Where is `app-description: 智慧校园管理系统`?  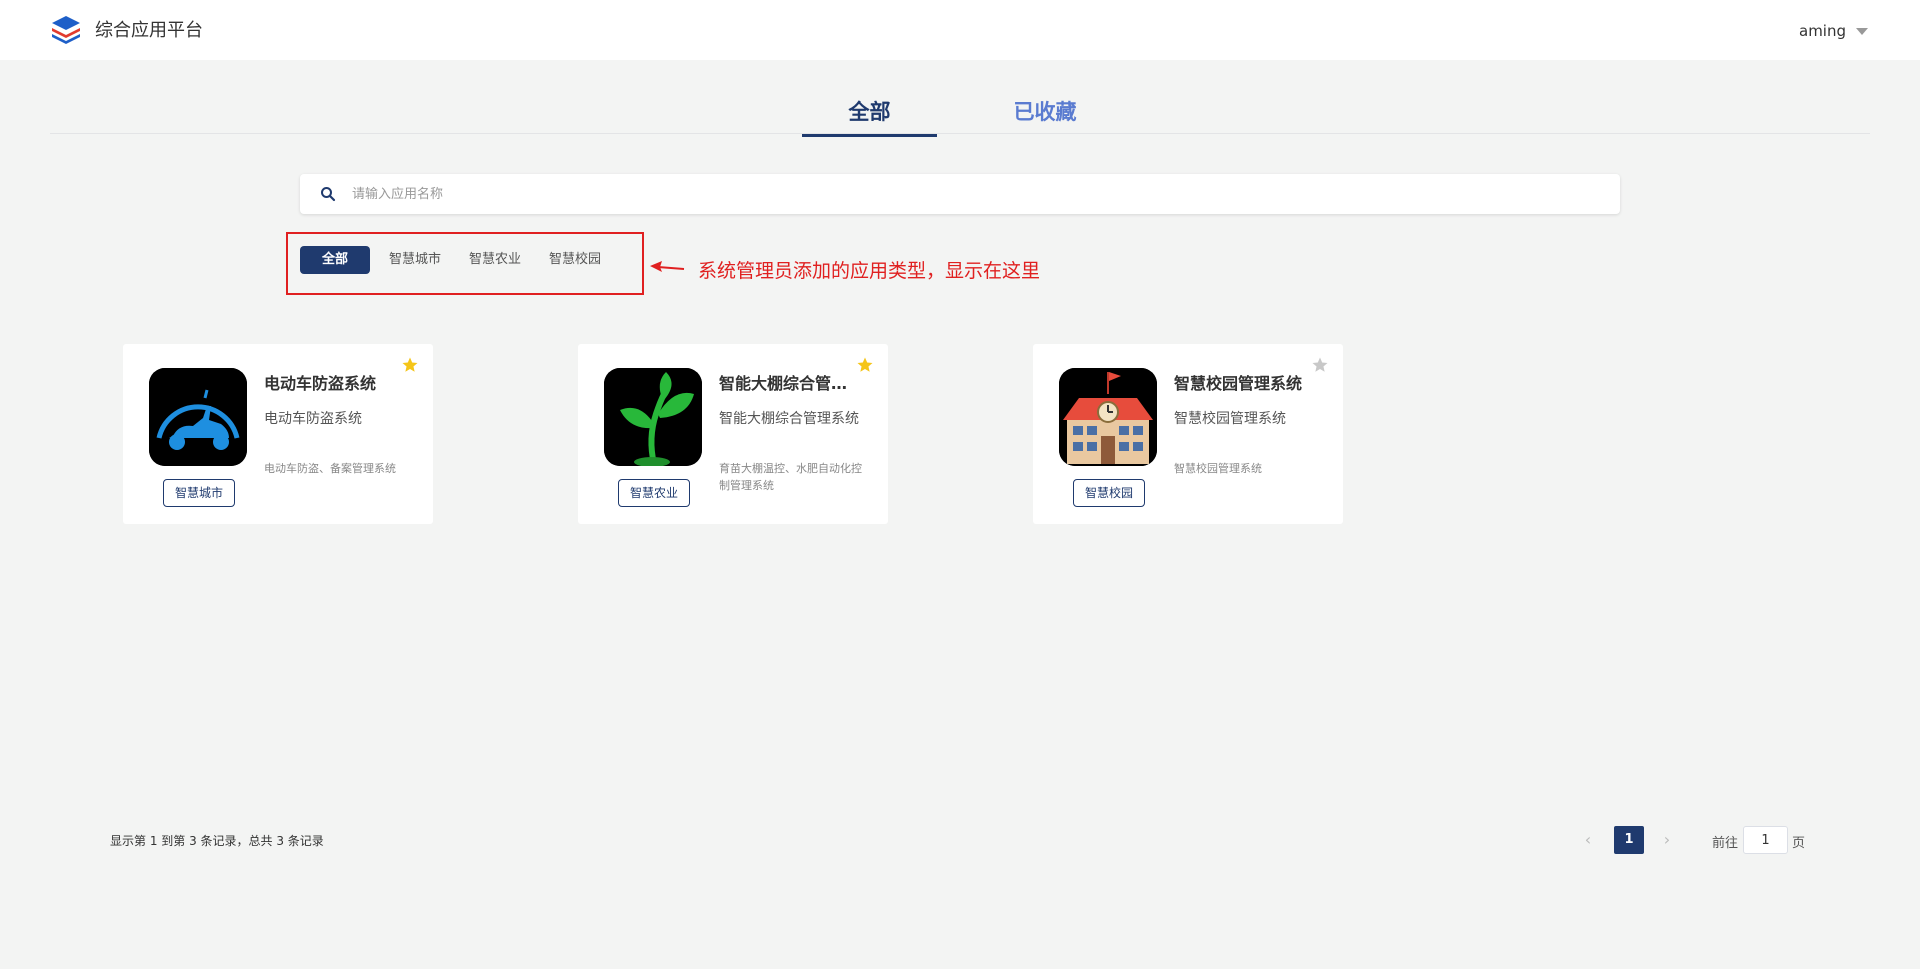 app-description: 智慧校园管理系统 is located at coordinates (1218, 468).